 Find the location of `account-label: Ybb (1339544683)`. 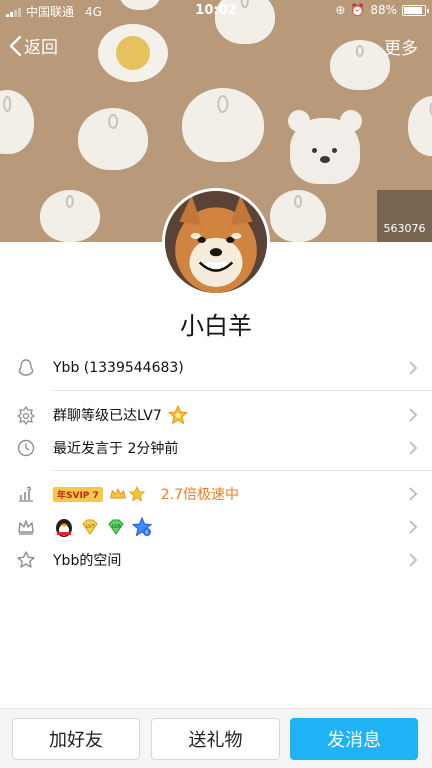

account-label: Ybb (1339544683) is located at coordinates (118, 368).